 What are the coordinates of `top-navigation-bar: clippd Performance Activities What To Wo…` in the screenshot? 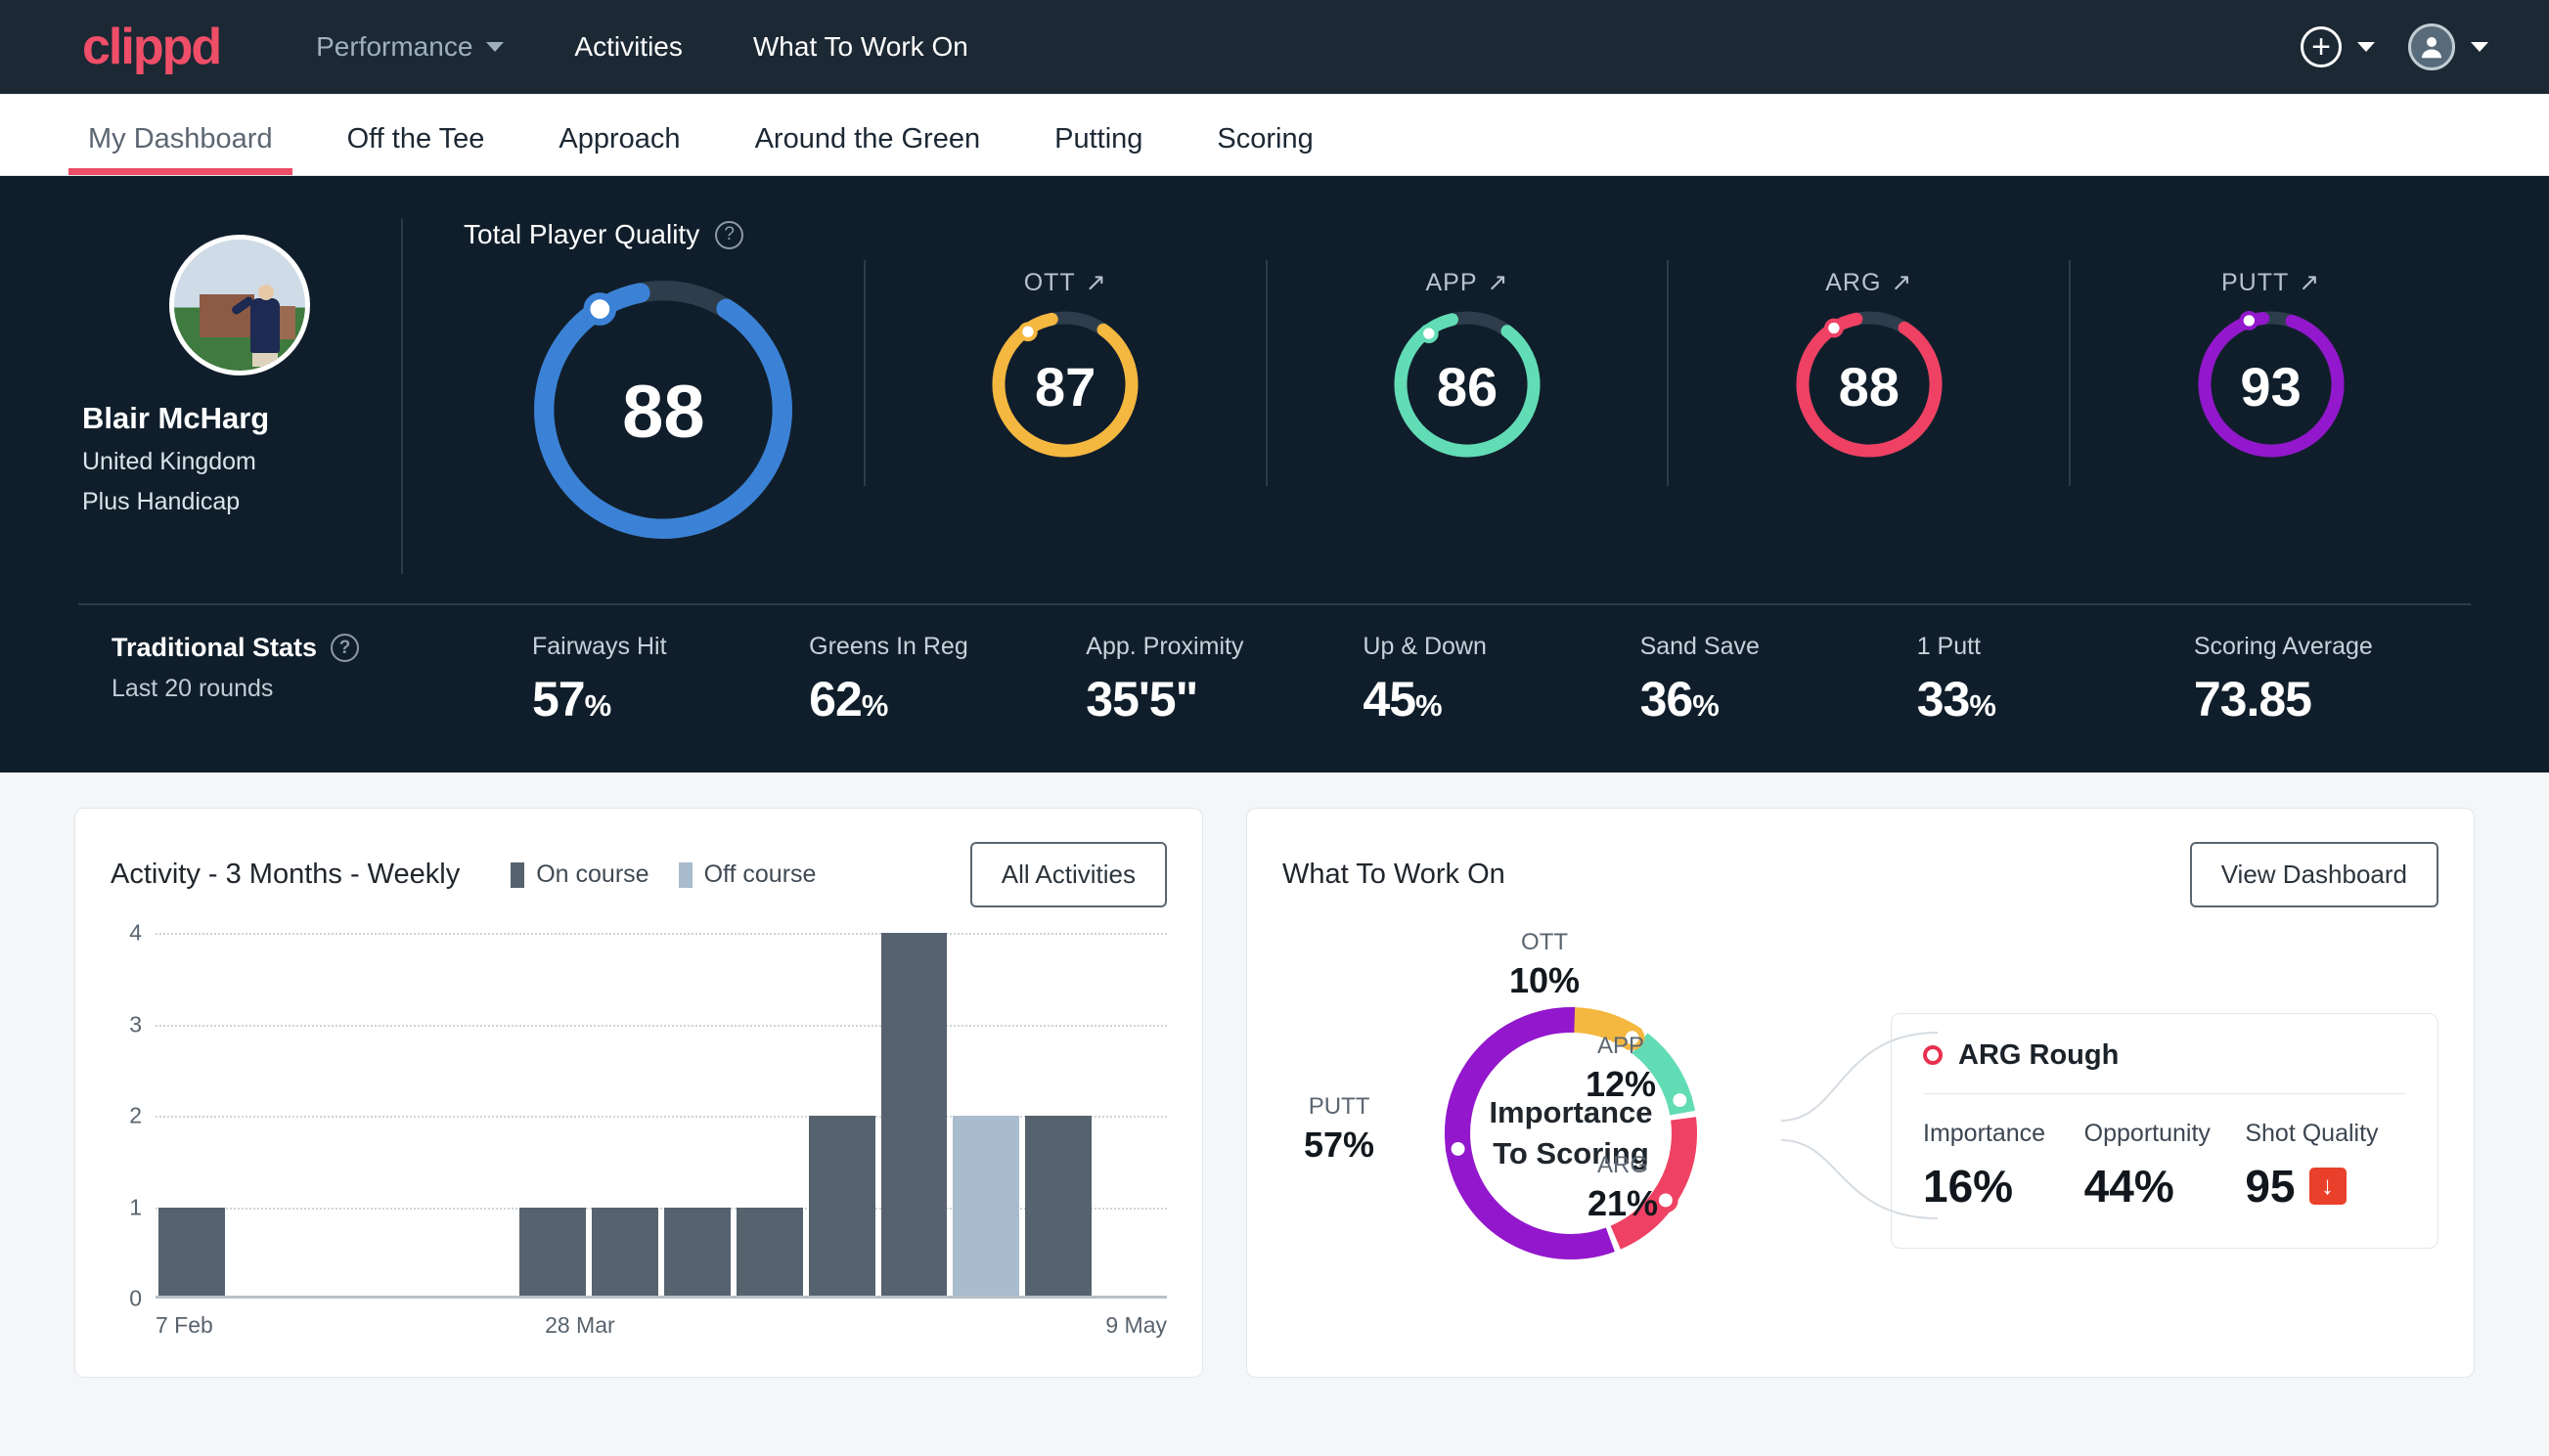 It's located at (1274, 47).